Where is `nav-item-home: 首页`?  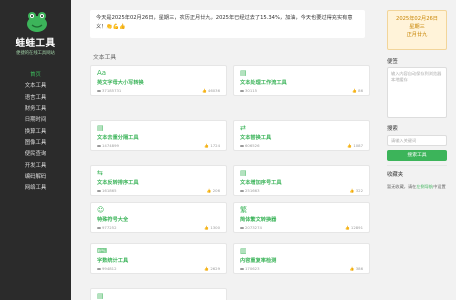
nav-item-home: 首页 is located at coordinates (35, 75).